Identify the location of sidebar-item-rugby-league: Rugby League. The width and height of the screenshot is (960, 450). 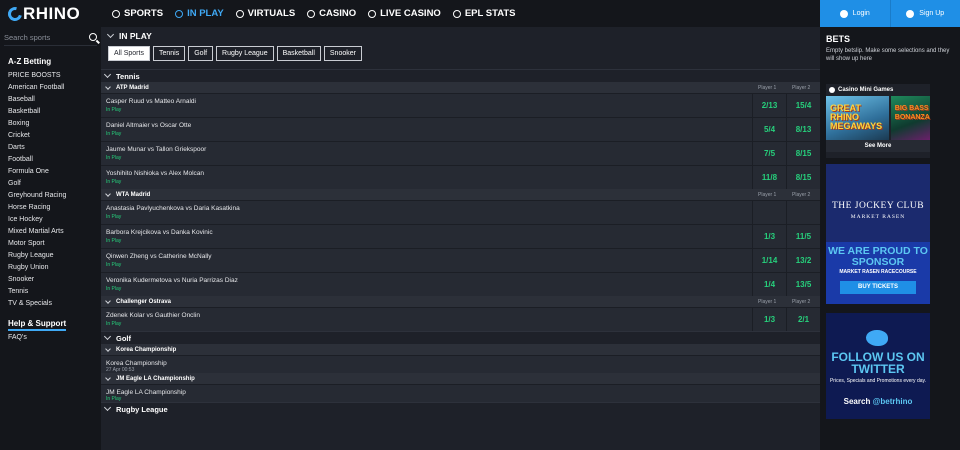
(50, 256).